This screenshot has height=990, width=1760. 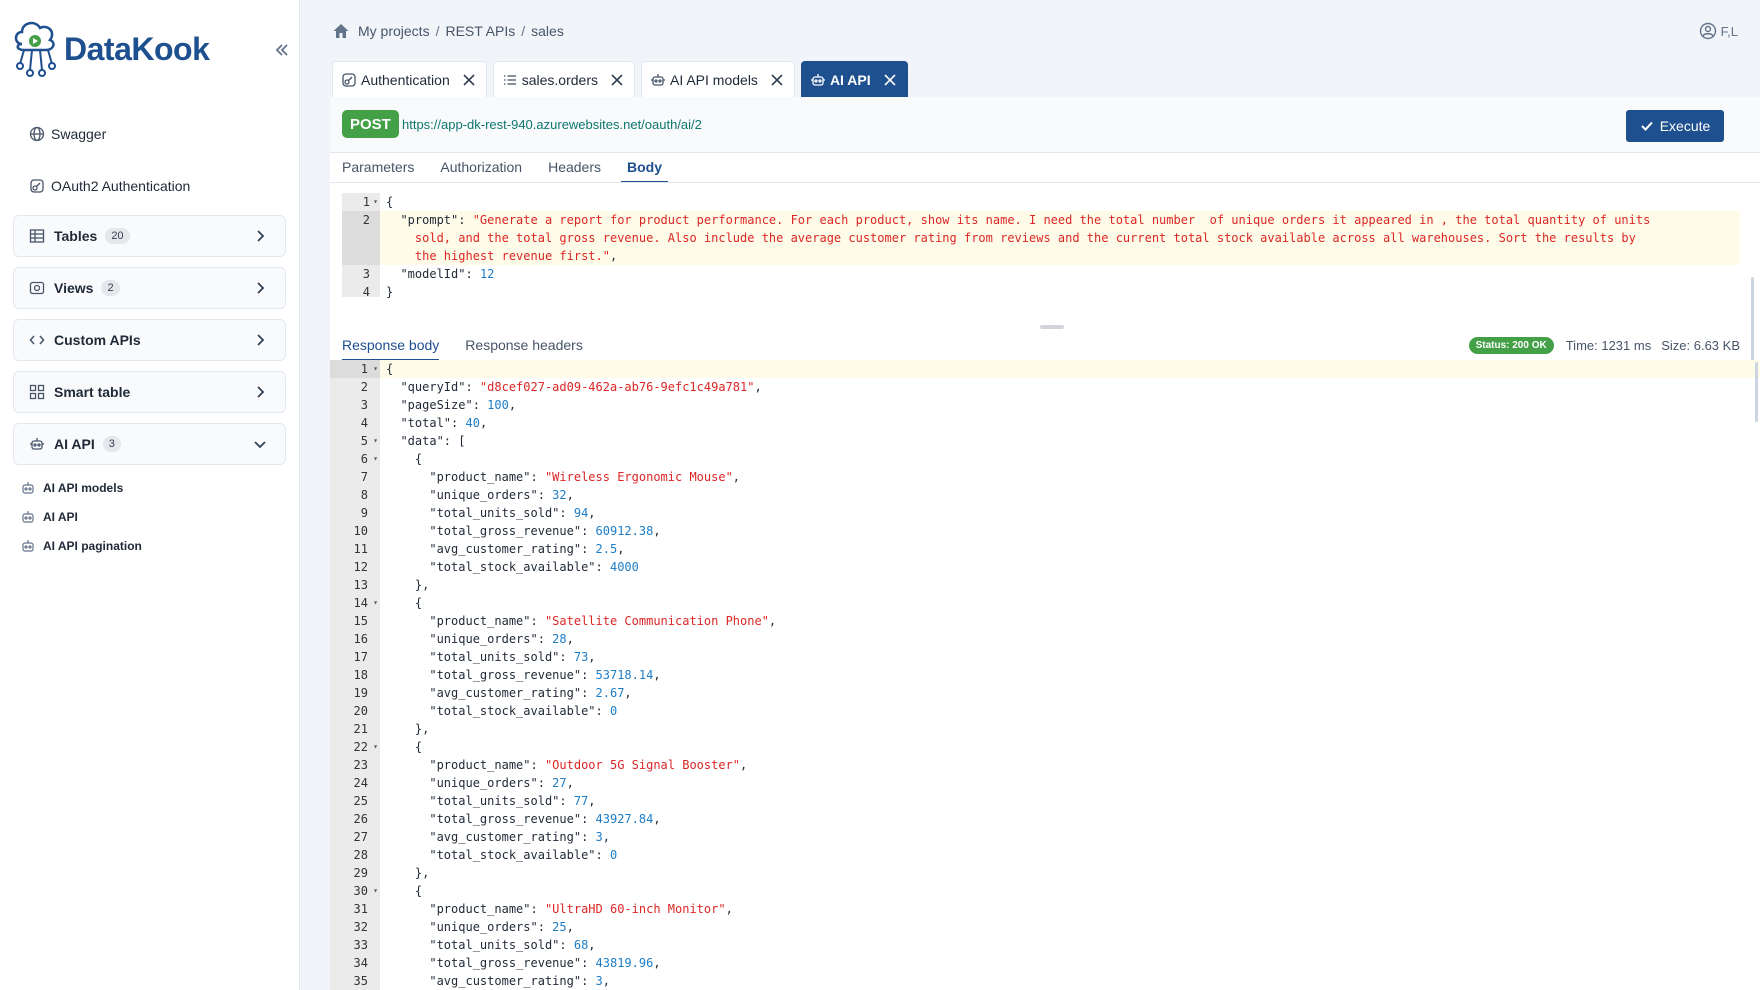 What do you see at coordinates (523, 675) in the screenshot?
I see `code-line: "total_gross_revenue": 53718.14,` at bounding box center [523, 675].